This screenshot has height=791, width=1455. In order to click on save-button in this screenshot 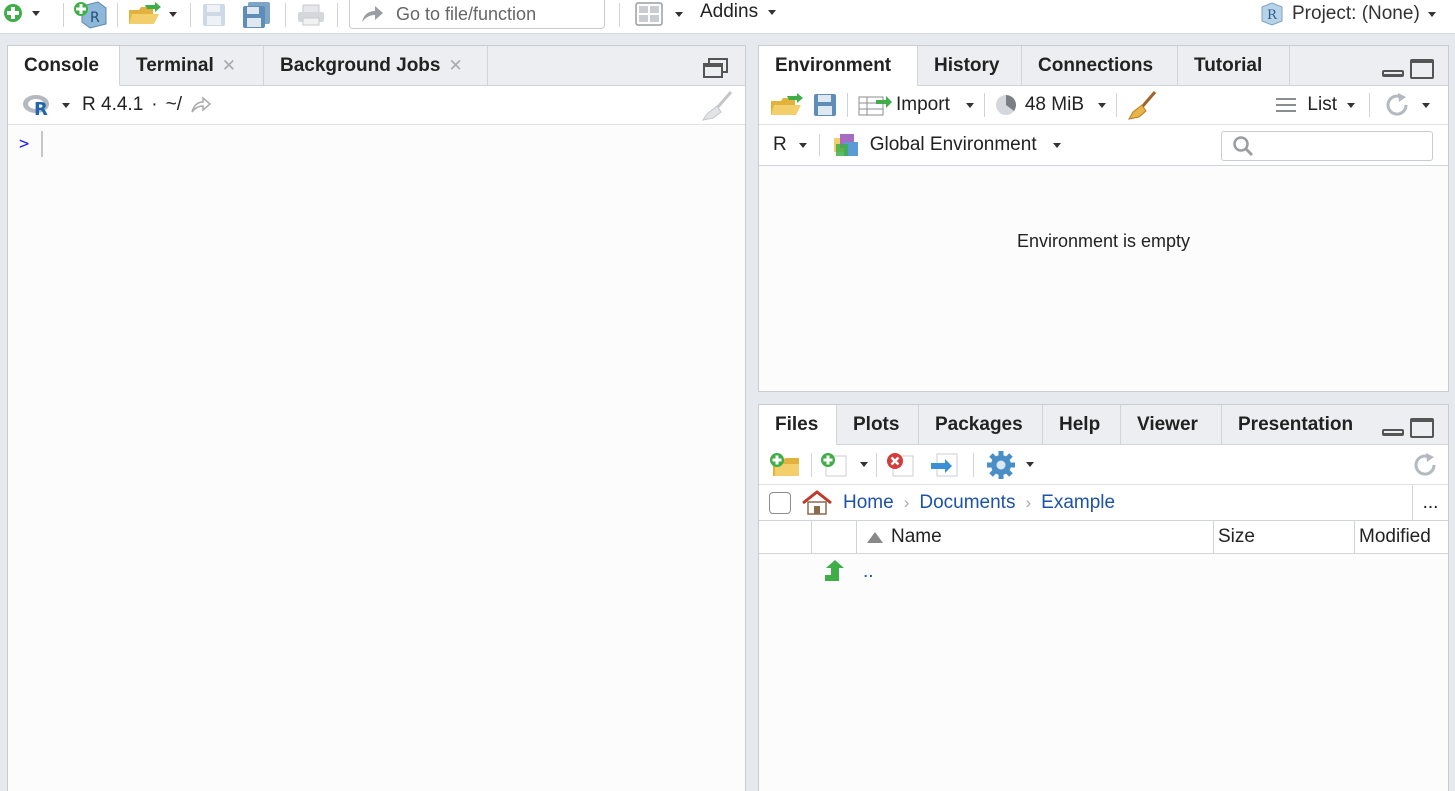, I will do `click(214, 15)`.